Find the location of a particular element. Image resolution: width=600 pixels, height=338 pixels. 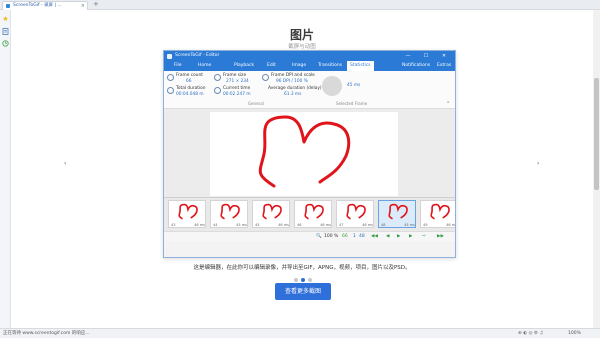

page-title: 图片 is located at coordinates (301, 35).